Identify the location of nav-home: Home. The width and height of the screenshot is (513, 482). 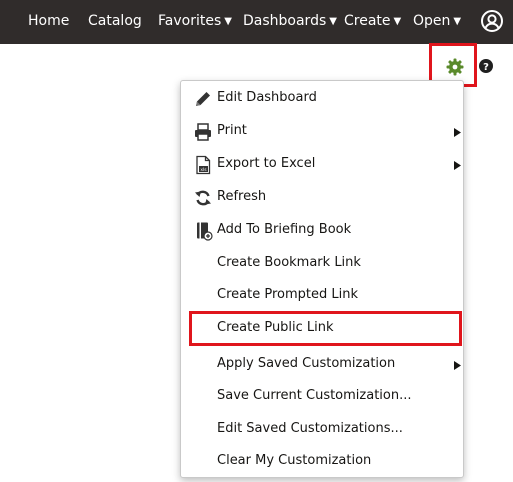
(48, 22).